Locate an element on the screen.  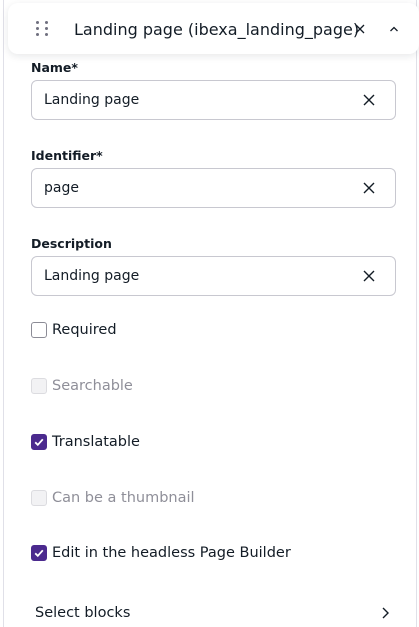
translatable-checkbox is located at coordinates (39, 442).